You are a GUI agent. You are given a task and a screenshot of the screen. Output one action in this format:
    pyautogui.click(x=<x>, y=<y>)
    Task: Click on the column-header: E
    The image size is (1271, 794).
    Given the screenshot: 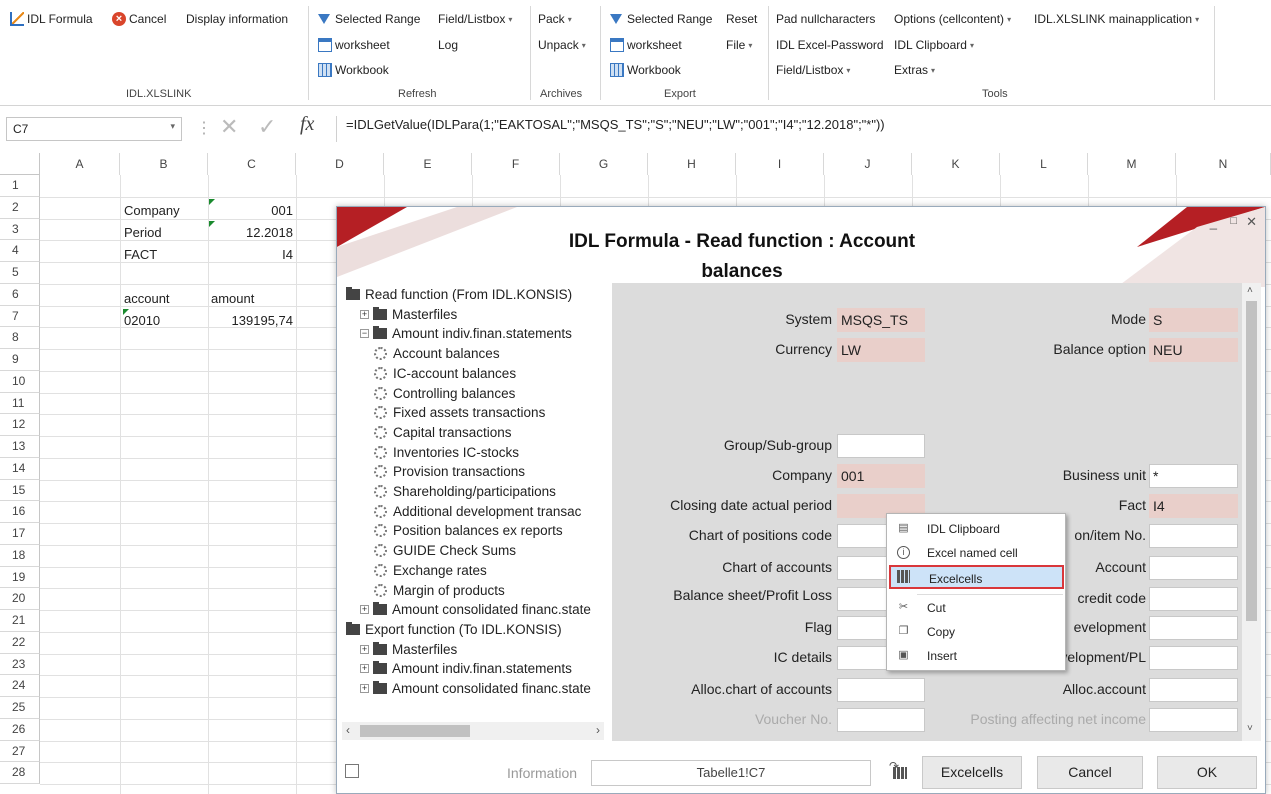 What is the action you would take?
    pyautogui.click(x=428, y=164)
    